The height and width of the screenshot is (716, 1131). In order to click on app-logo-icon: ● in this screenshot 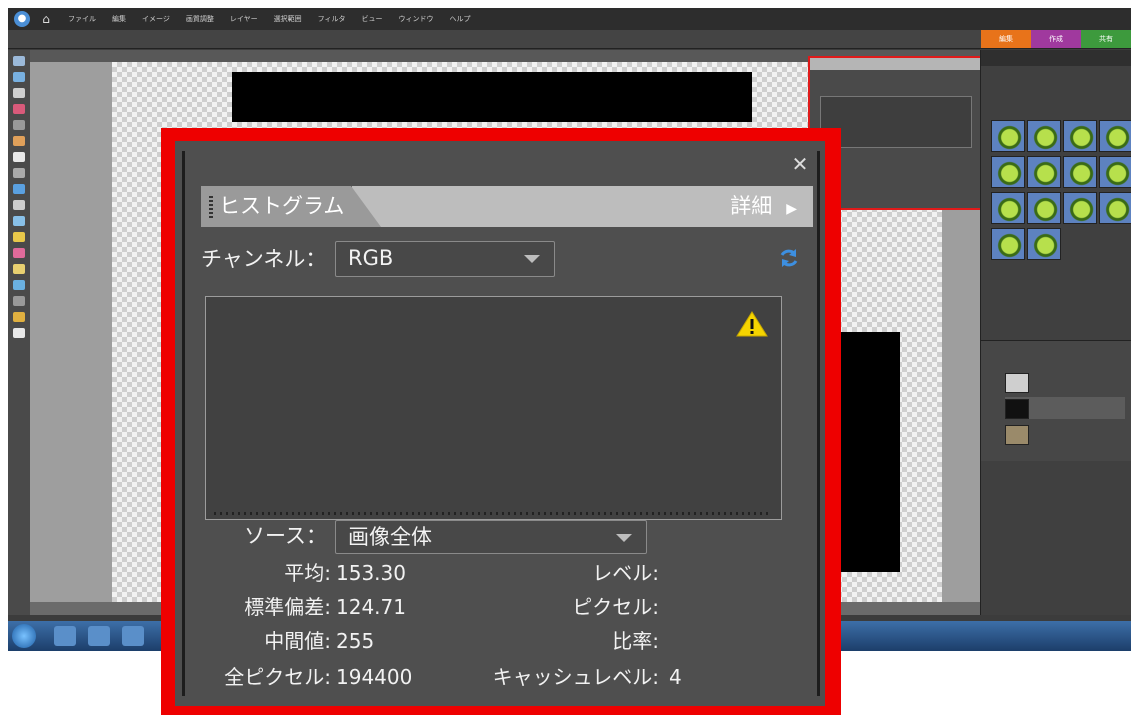, I will do `click(22, 19)`.